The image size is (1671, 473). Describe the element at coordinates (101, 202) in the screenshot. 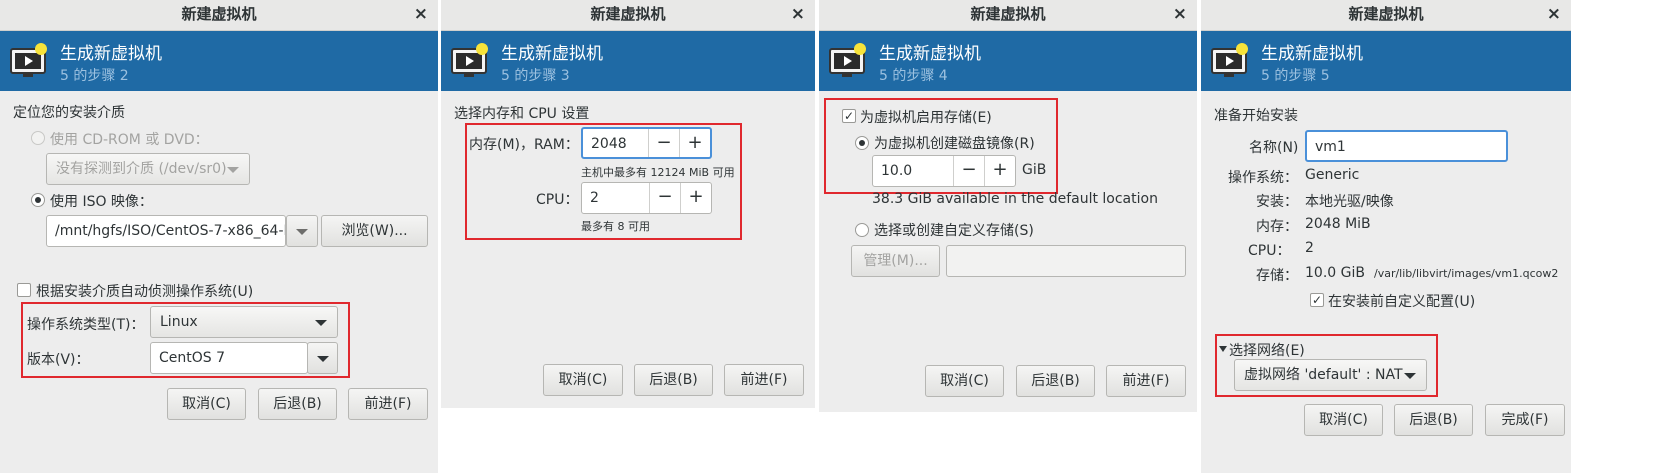

I see `iso-label: 使用 ISO 映像：` at that location.